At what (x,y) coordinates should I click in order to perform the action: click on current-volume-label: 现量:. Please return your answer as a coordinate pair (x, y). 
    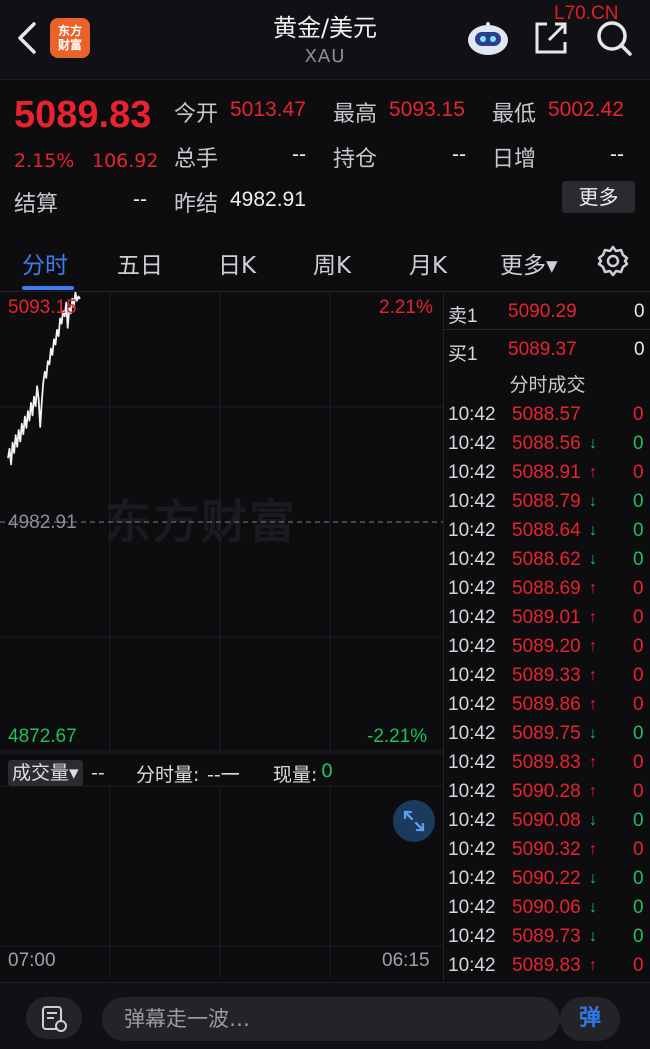
    Looking at the image, I should click on (295, 775).